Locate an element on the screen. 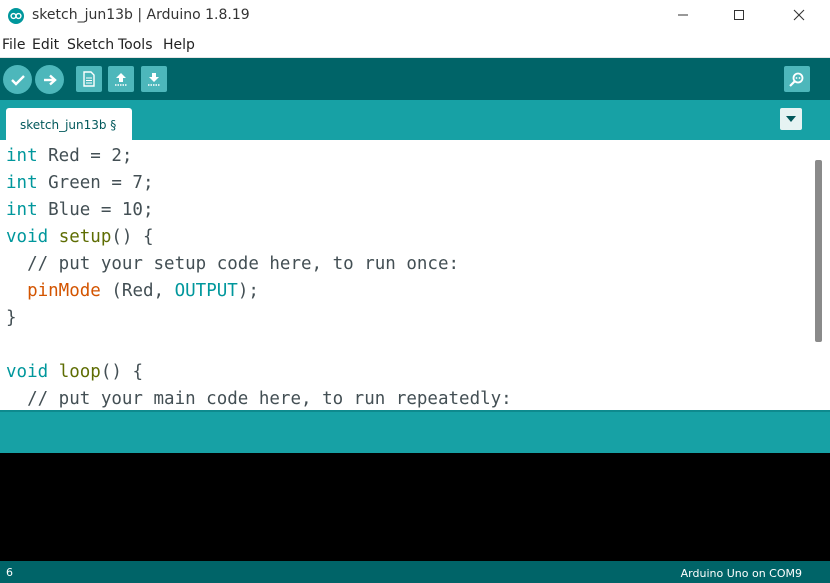 The height and width of the screenshot is (583, 830). board-port-info: Arduino Uno on COM9 is located at coordinates (741, 573).